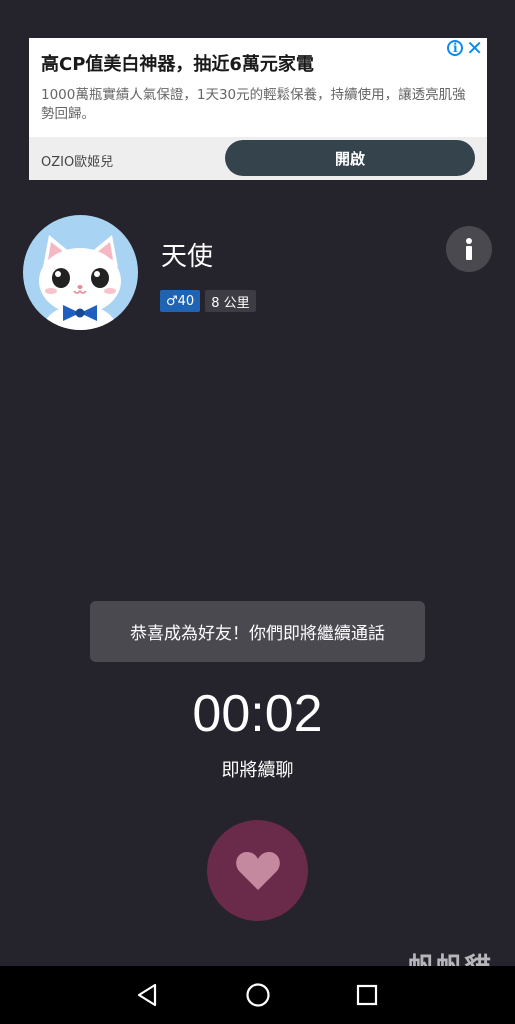 The width and height of the screenshot is (515, 1024). I want to click on ad-controls: i ✕, so click(465, 48).